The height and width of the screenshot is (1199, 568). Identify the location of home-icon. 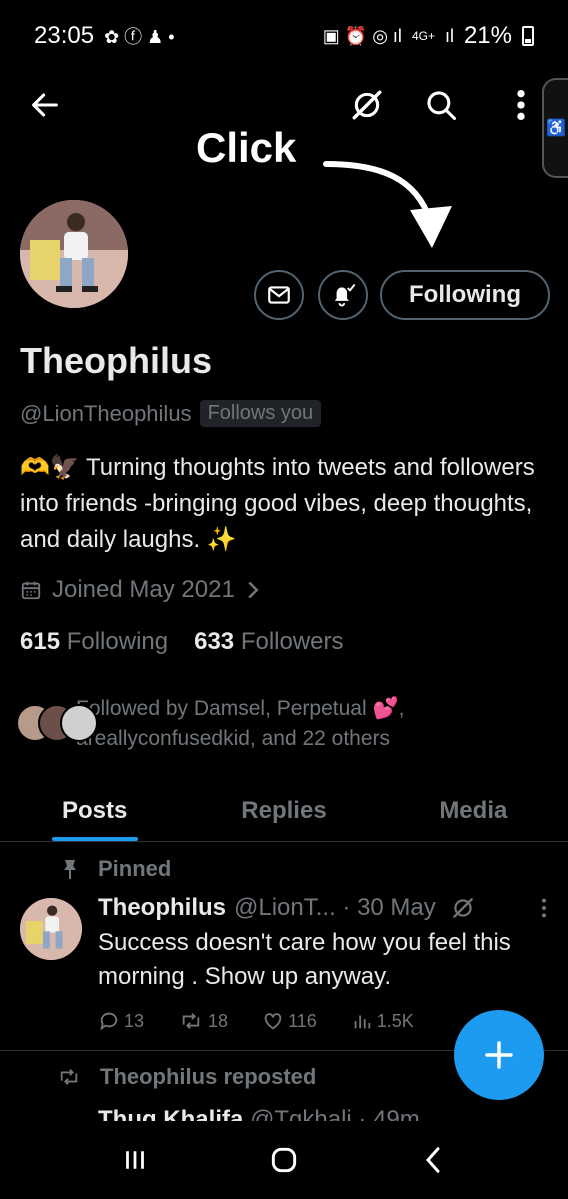
(284, 1160).